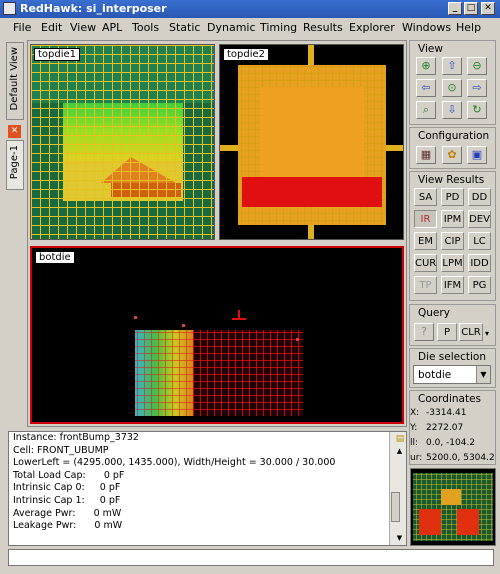 The width and height of the screenshot is (500, 574). What do you see at coordinates (14, 162) in the screenshot?
I see `tab-page-1-label: Page-1` at bounding box center [14, 162].